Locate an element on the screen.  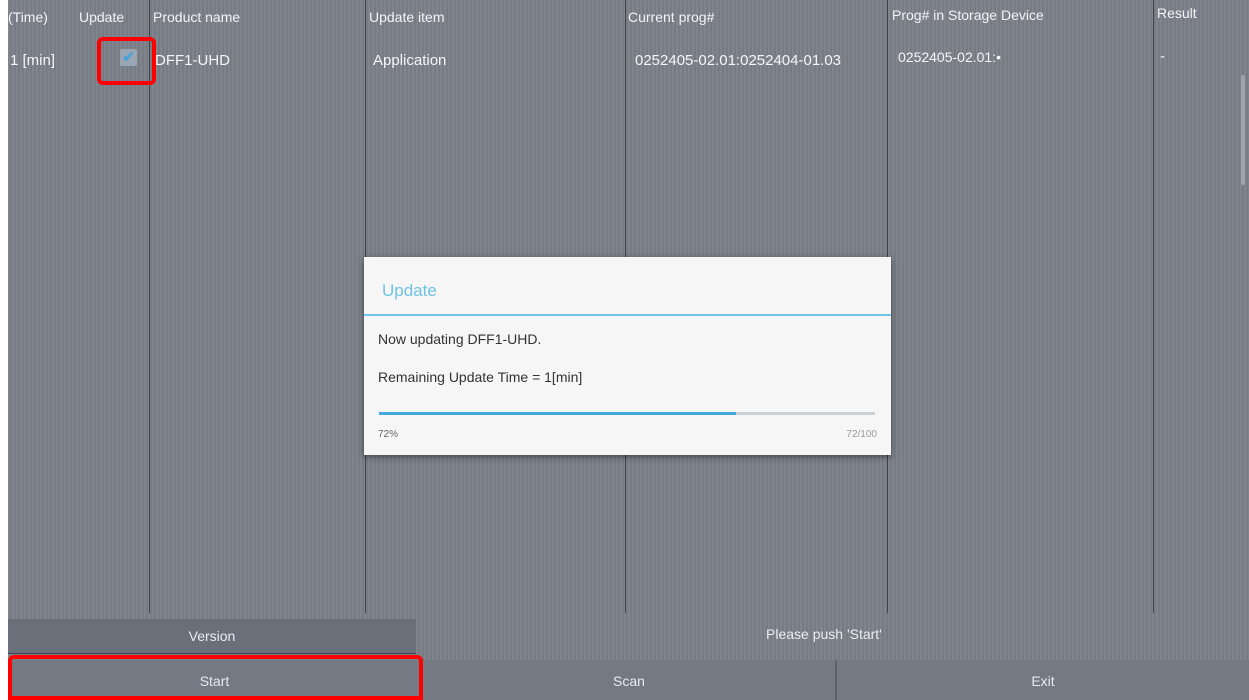
progress-bar-fill is located at coordinates (558, 413).